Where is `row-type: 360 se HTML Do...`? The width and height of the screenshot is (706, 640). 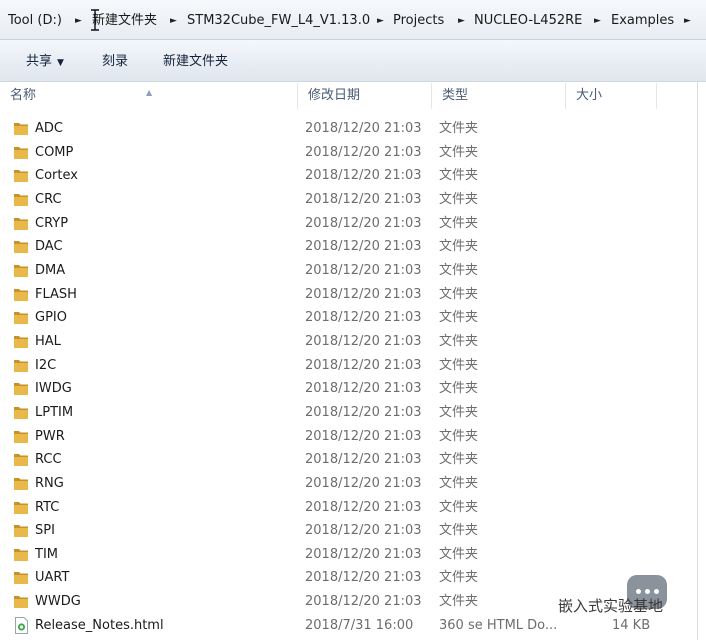 row-type: 360 se HTML Do... is located at coordinates (498, 625).